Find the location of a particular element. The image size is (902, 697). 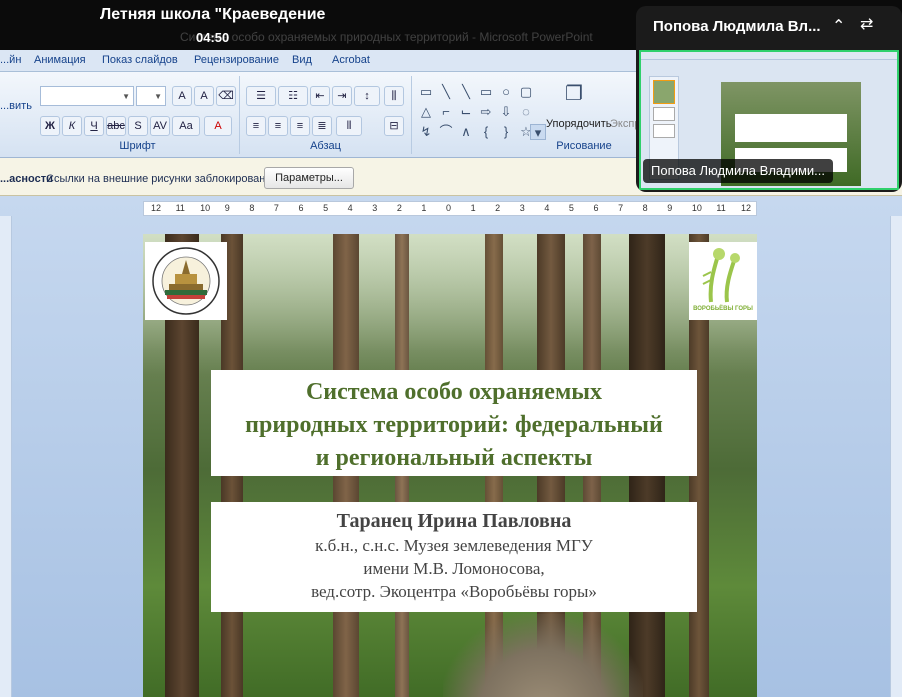

font-color-icon: A is located at coordinates (218, 126).